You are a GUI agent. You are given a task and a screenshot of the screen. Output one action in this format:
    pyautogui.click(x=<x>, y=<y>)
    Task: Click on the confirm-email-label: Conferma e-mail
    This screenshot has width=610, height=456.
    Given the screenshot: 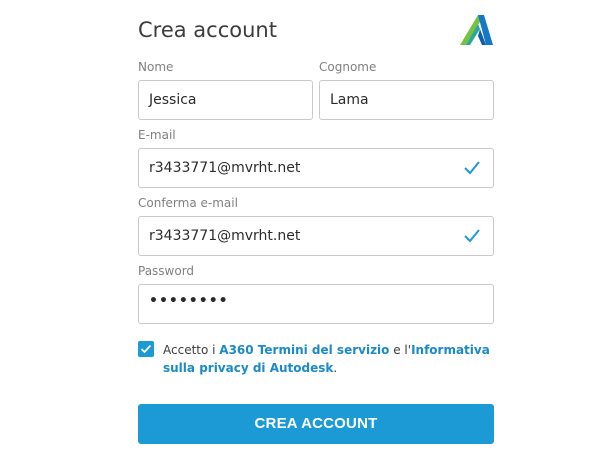 What is the action you would take?
    pyautogui.click(x=188, y=203)
    